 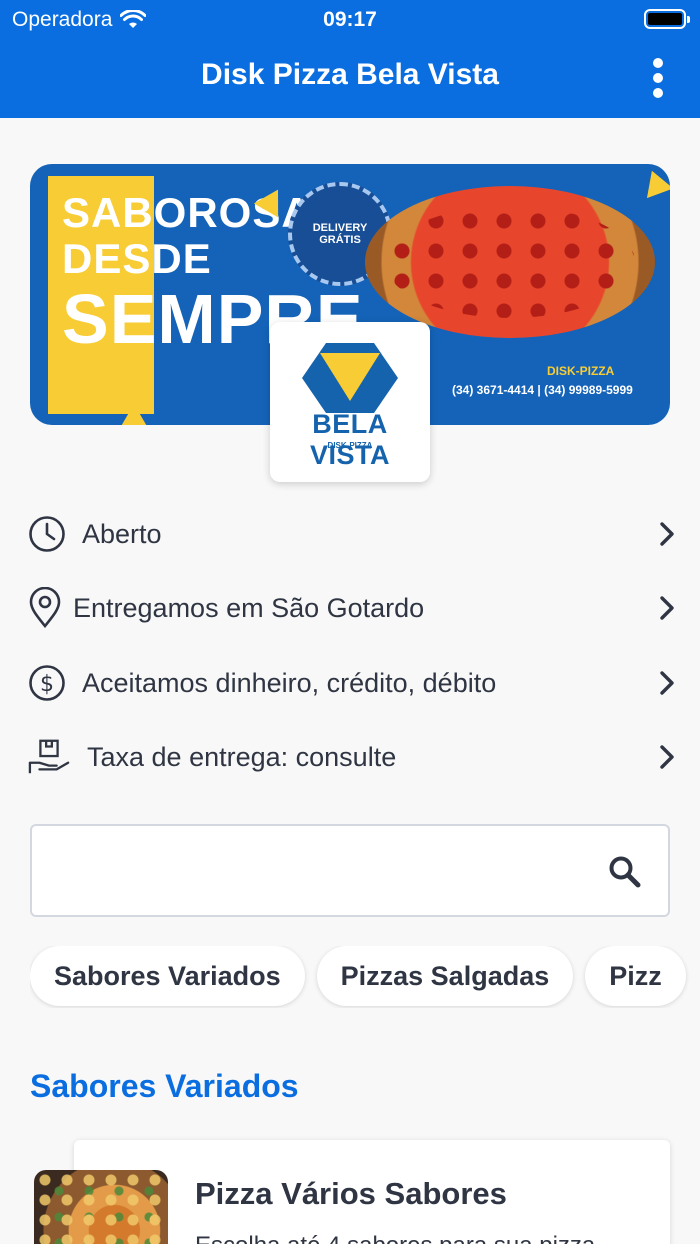 I want to click on category-chips: Sabores Variados Pizzas Salgadas Pizz, so click(x=365, y=977).